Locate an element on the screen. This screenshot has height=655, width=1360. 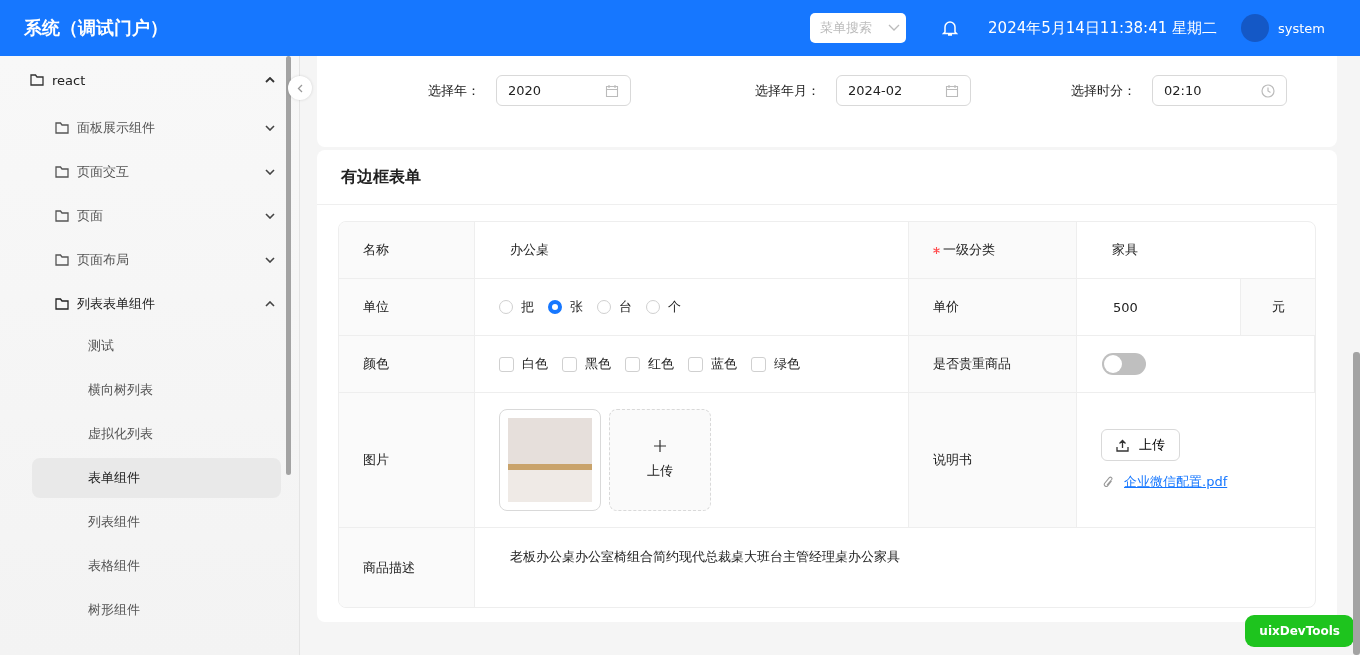
chevron-down-icon is located at coordinates (894, 28).